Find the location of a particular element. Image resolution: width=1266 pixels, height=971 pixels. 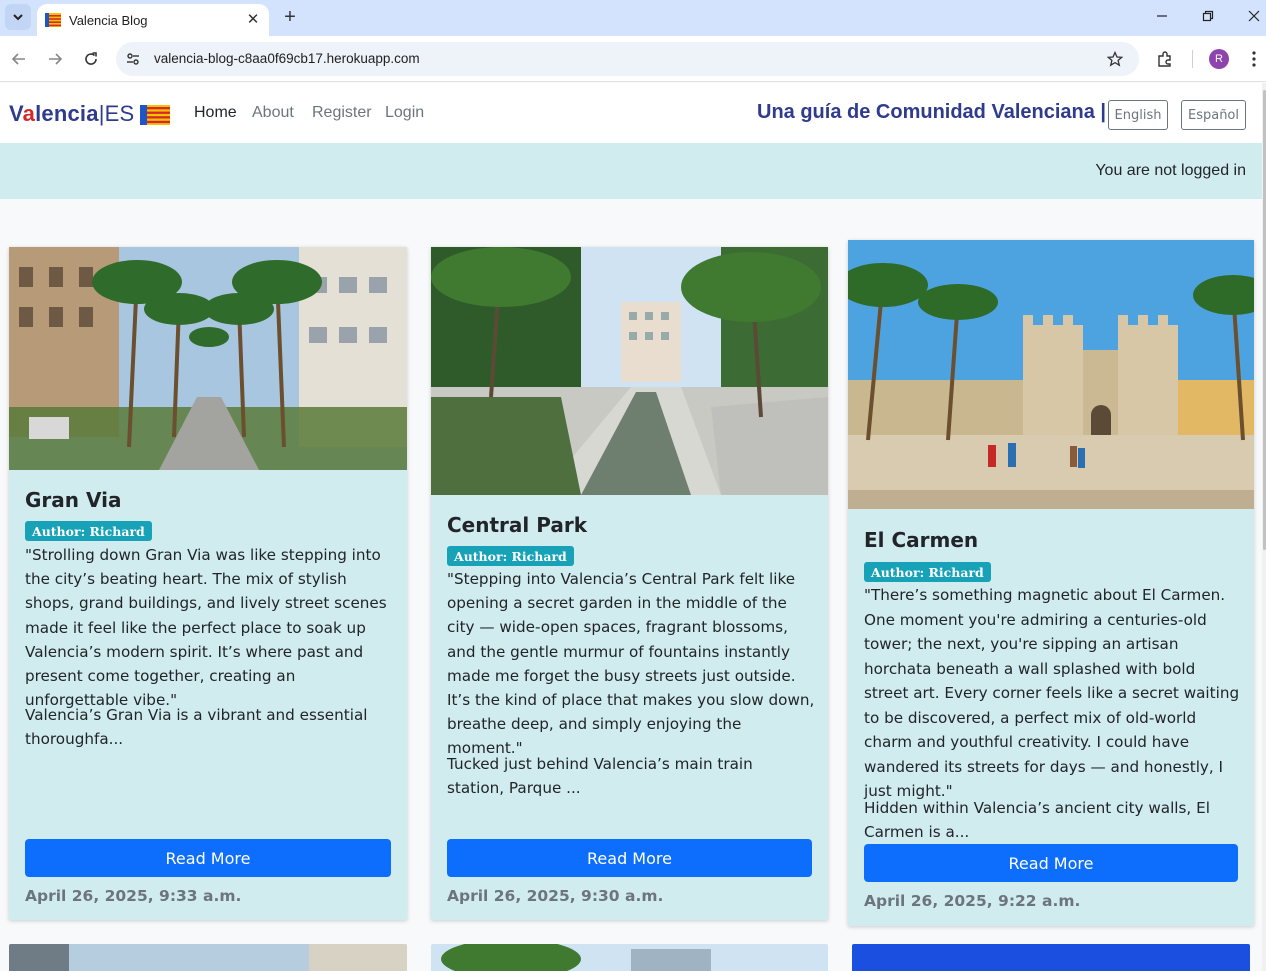

browser-tab: Valencia Blog ✕ is located at coordinates (153, 20).